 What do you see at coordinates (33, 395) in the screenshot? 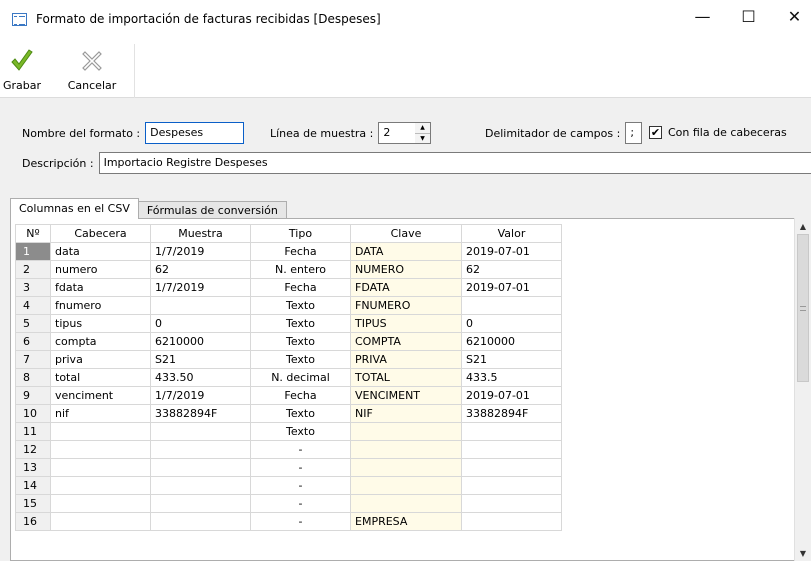
I see `row-number: 9` at bounding box center [33, 395].